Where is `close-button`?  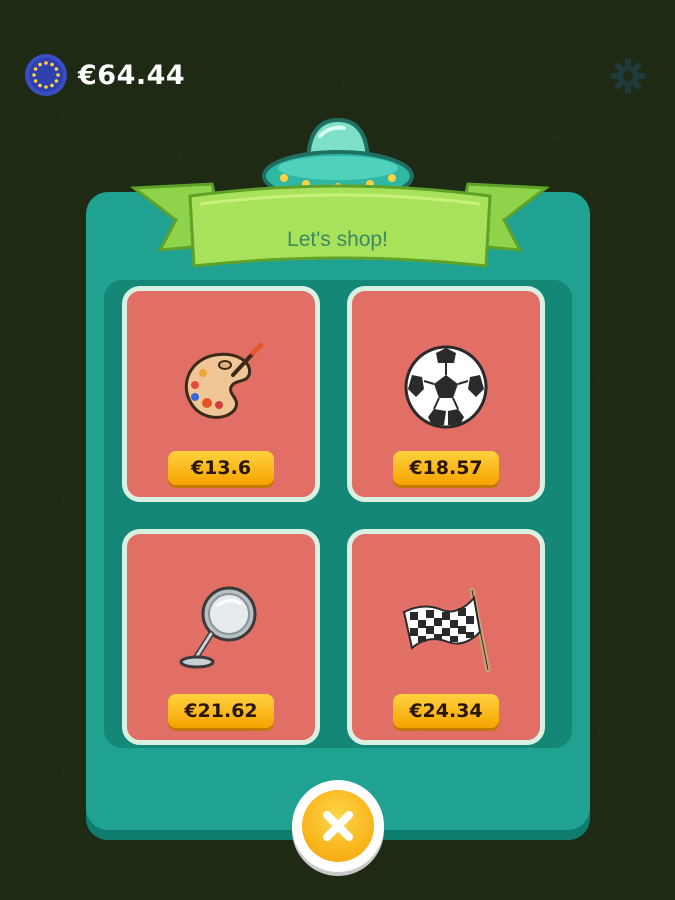
close-button is located at coordinates (338, 826).